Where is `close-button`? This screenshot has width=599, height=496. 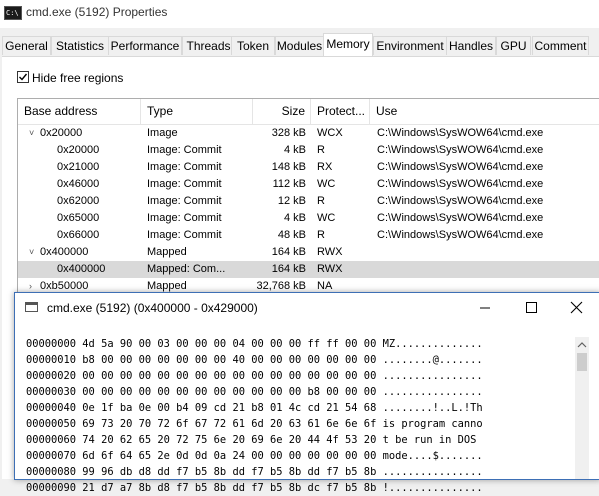 close-button is located at coordinates (576, 308).